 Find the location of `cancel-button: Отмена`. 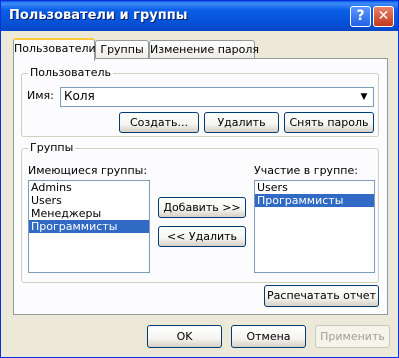

cancel-button: Отмена is located at coordinates (268, 336).